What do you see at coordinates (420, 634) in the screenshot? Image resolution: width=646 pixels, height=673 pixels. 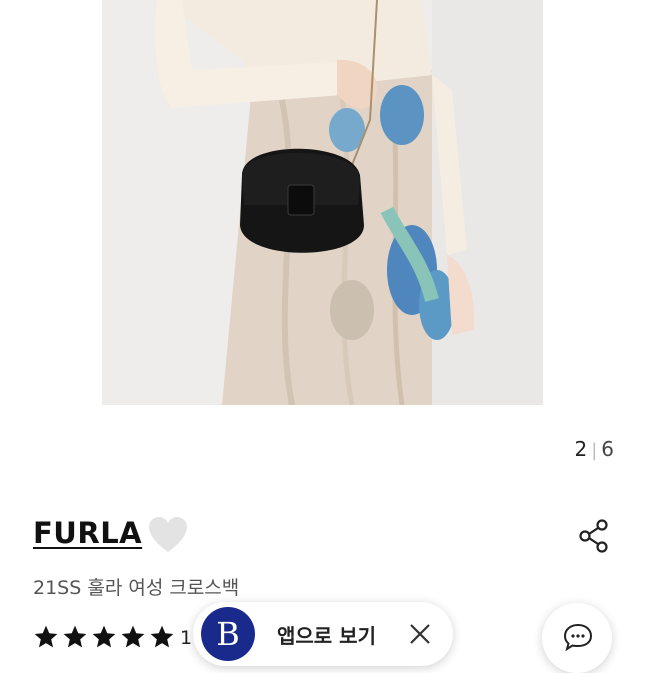 I see `close-icon` at bounding box center [420, 634].